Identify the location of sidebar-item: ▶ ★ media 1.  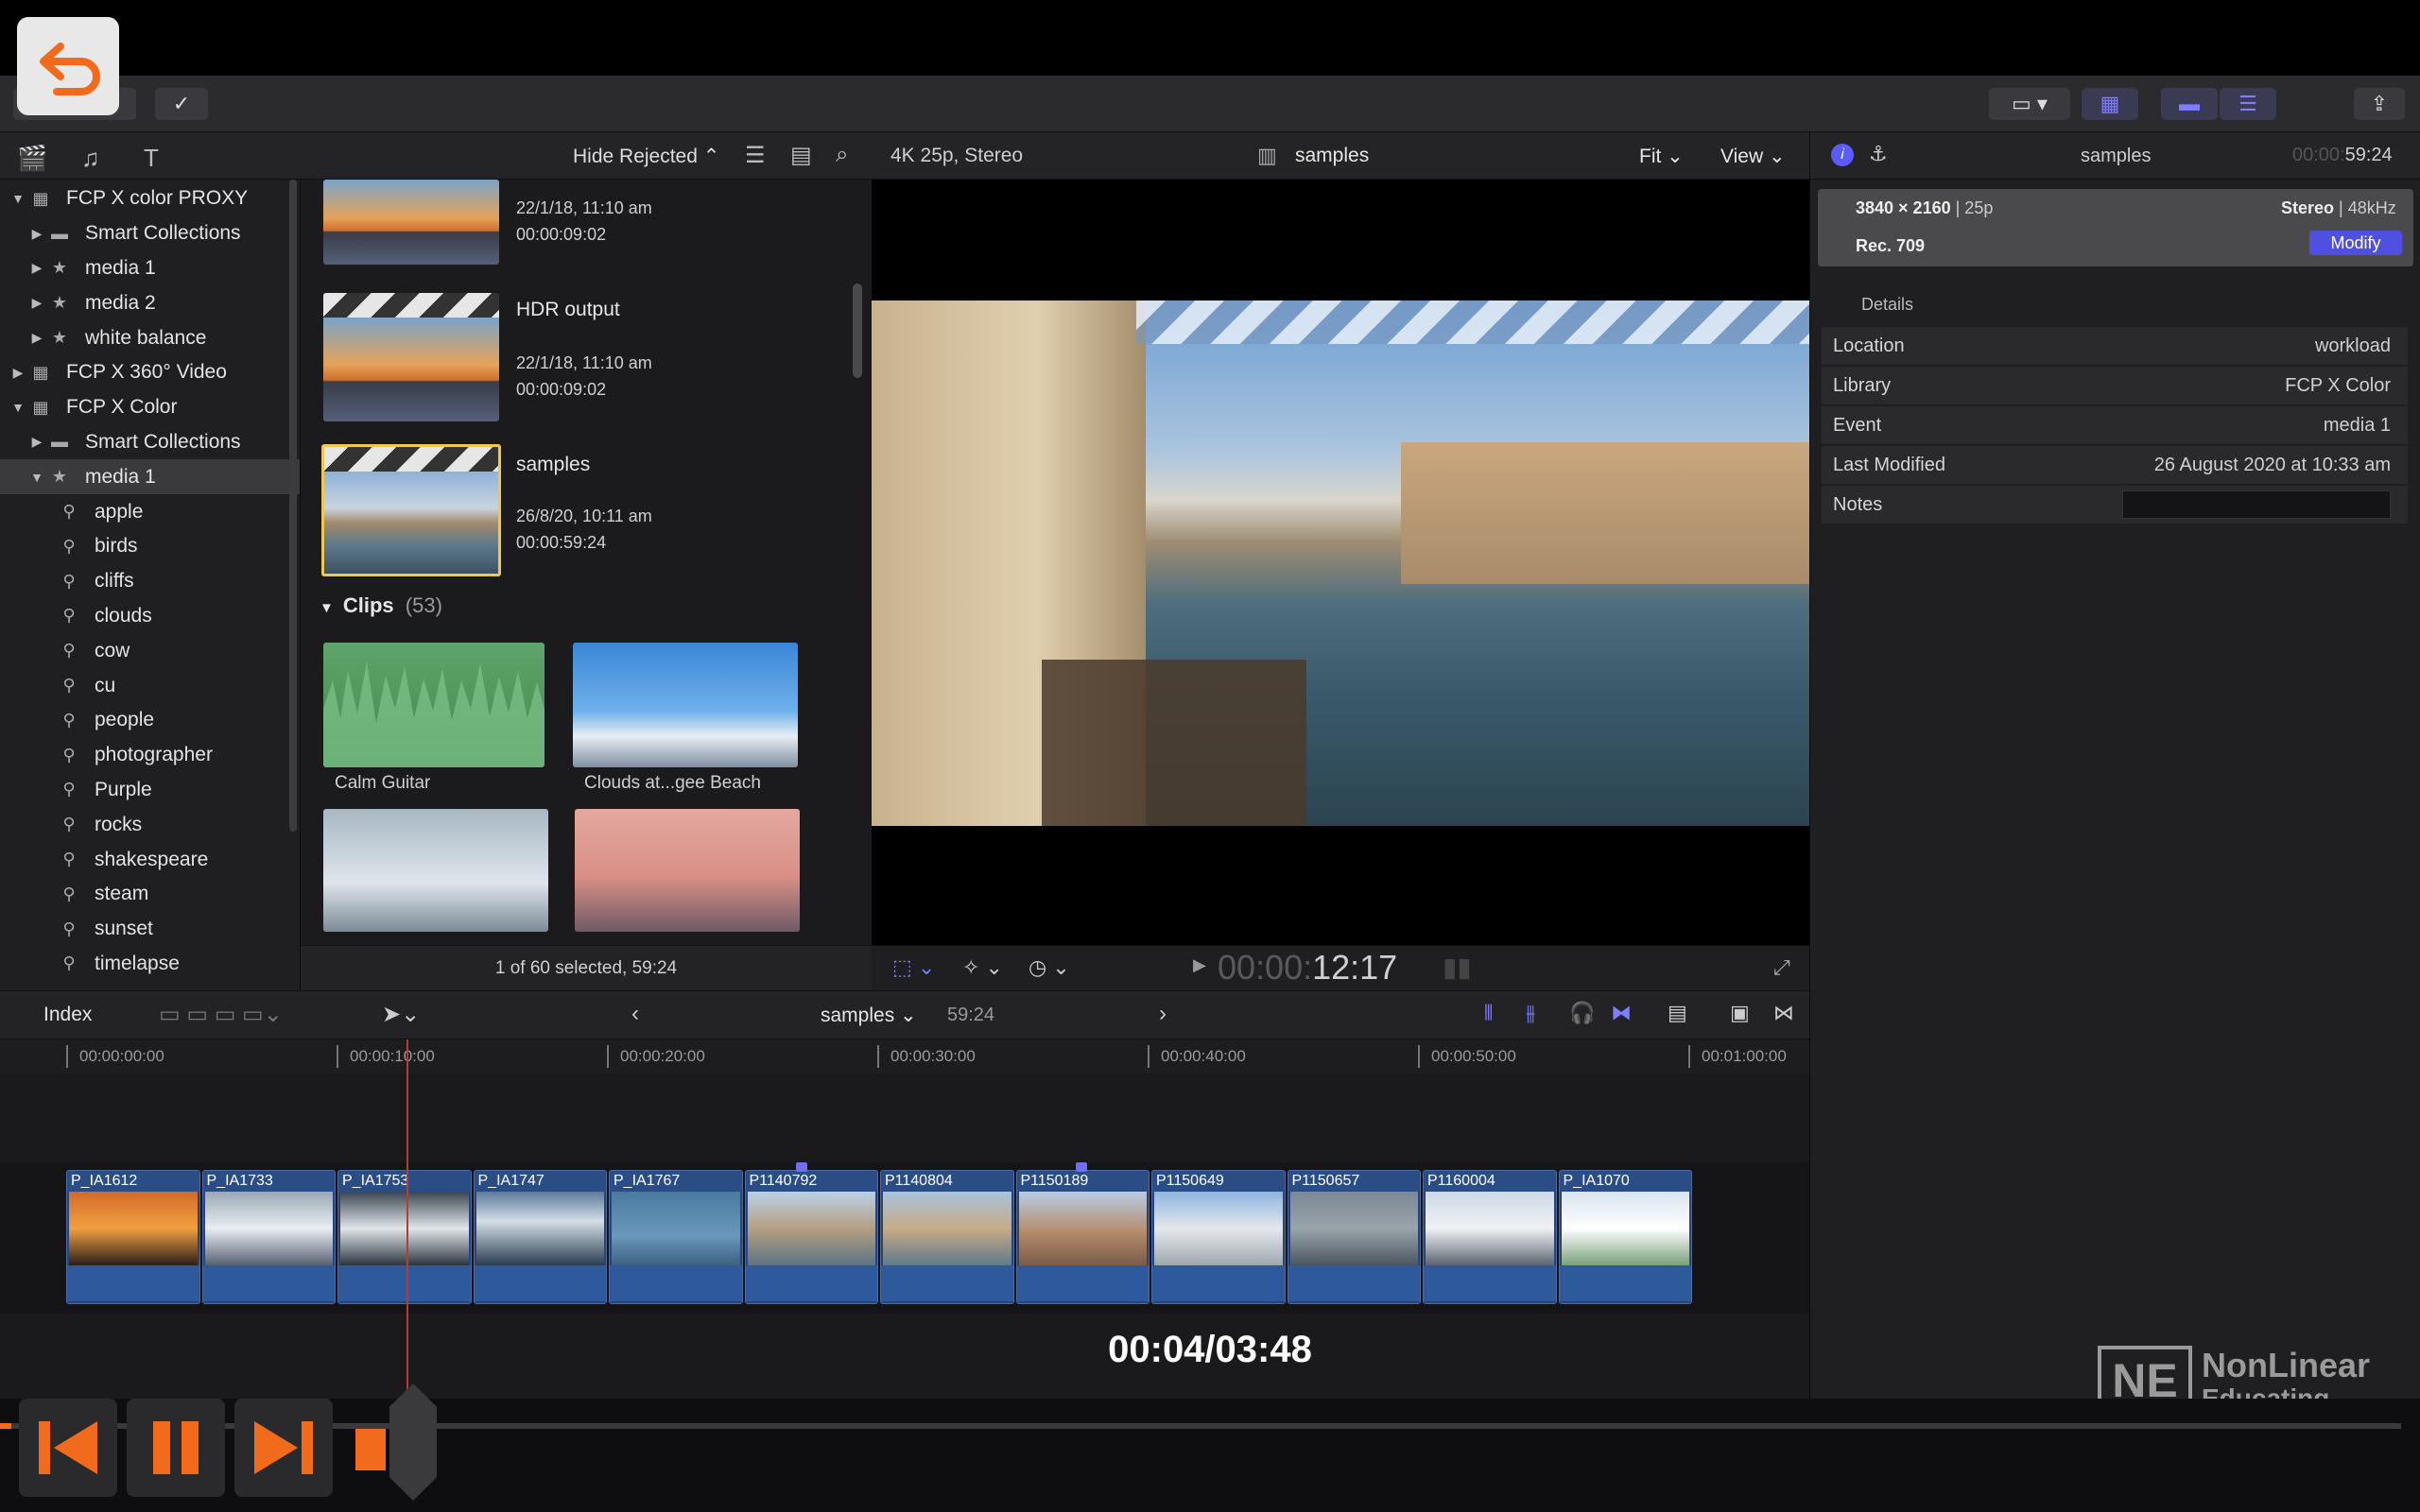
(150, 268).